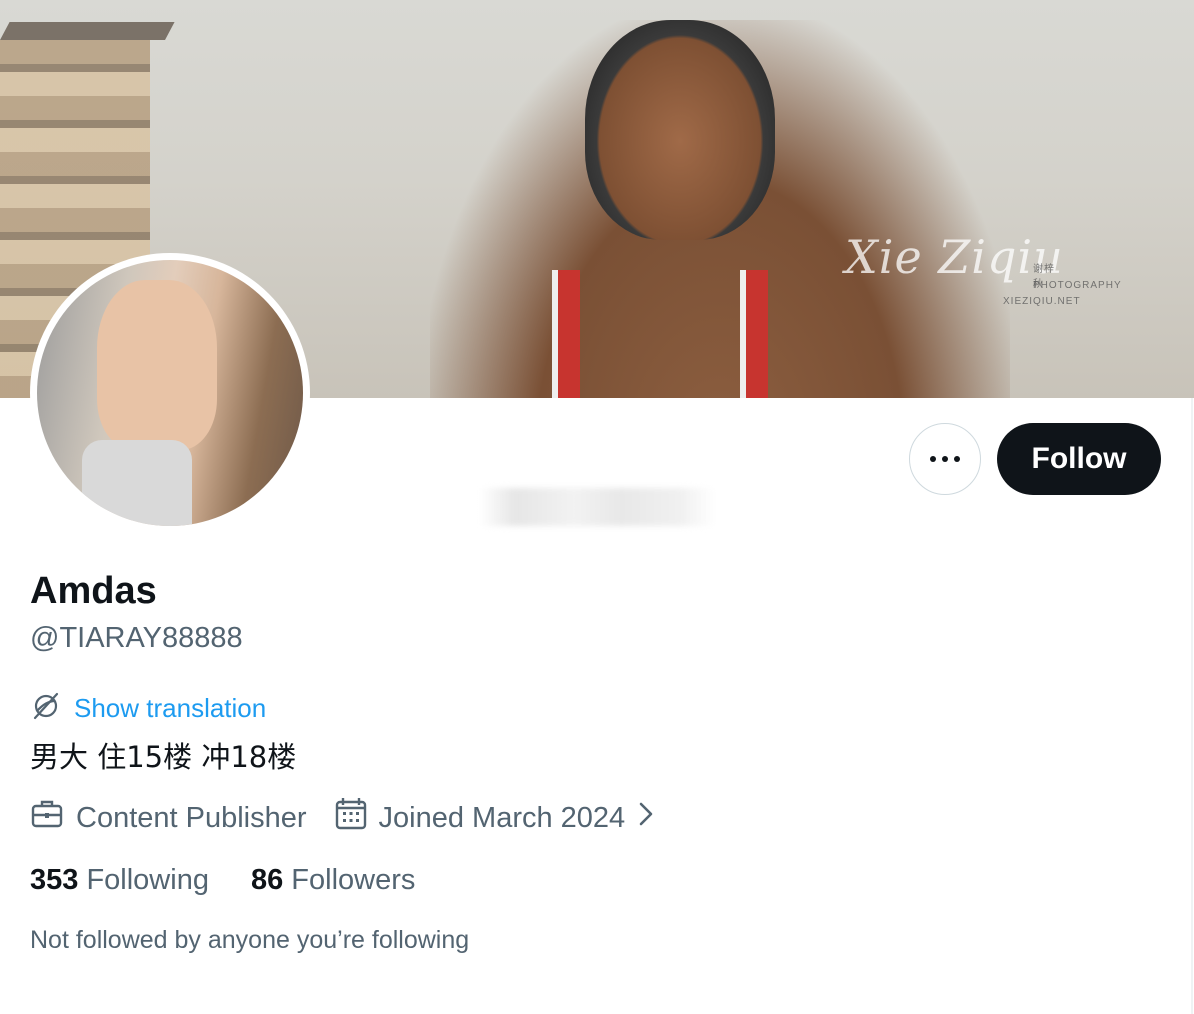 Image resolution: width=1194 pixels, height=1014 pixels. What do you see at coordinates (954, 257) in the screenshot?
I see `watermark-name: Xie Ziqiu` at bounding box center [954, 257].